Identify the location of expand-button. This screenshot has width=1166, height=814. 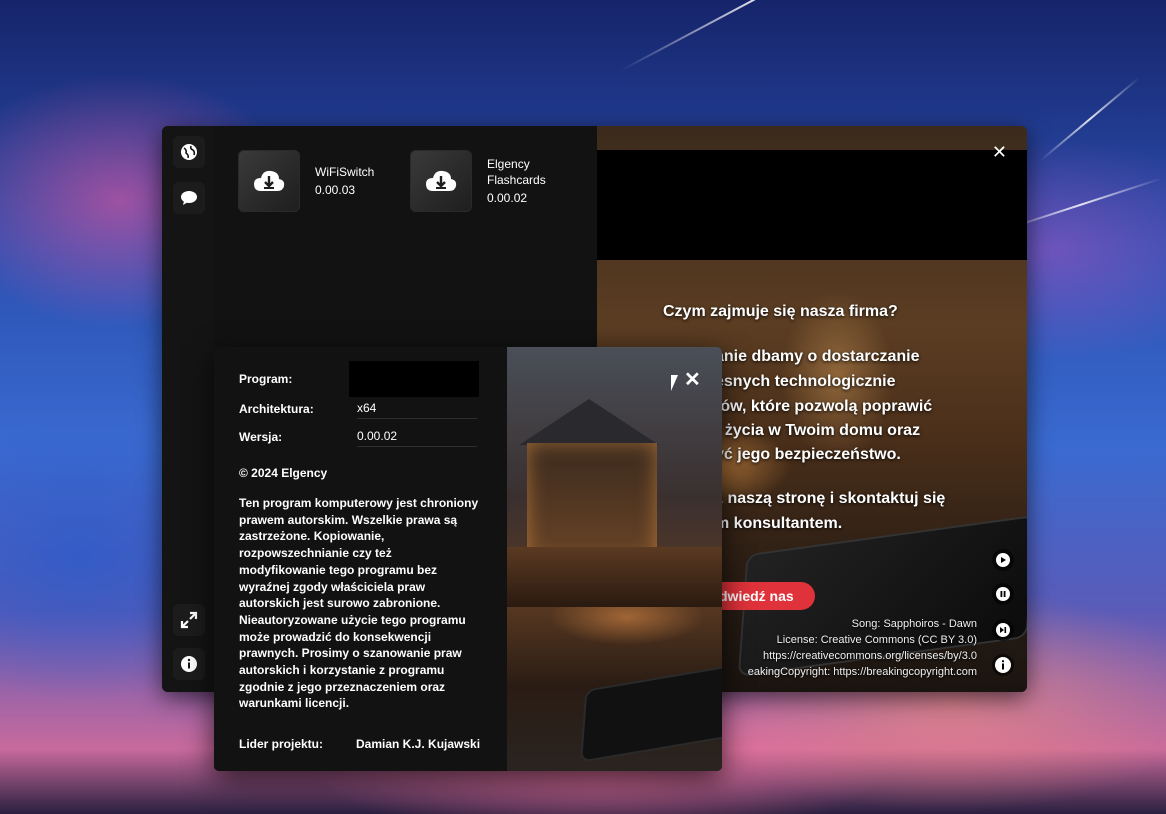
(189, 620).